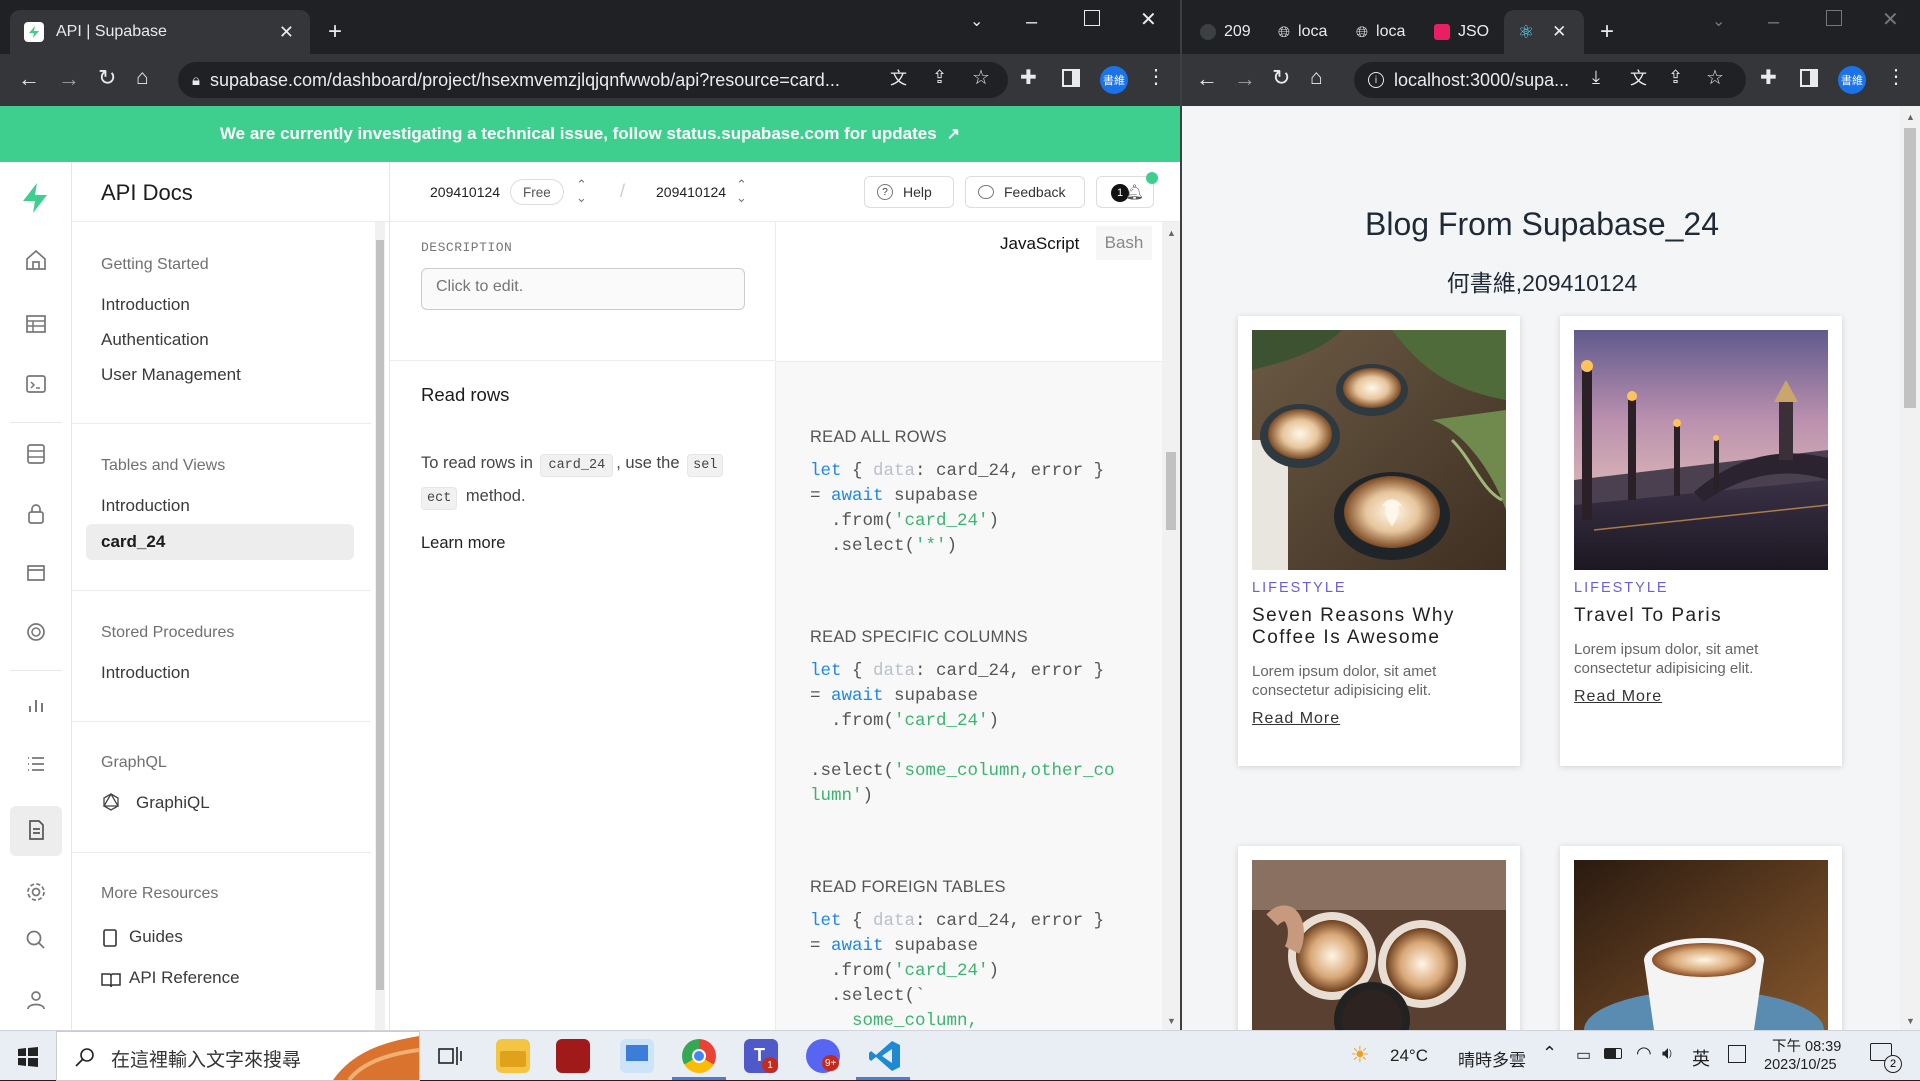  What do you see at coordinates (1910, 268) in the screenshot?
I see `page-scrollbar-thumb` at bounding box center [1910, 268].